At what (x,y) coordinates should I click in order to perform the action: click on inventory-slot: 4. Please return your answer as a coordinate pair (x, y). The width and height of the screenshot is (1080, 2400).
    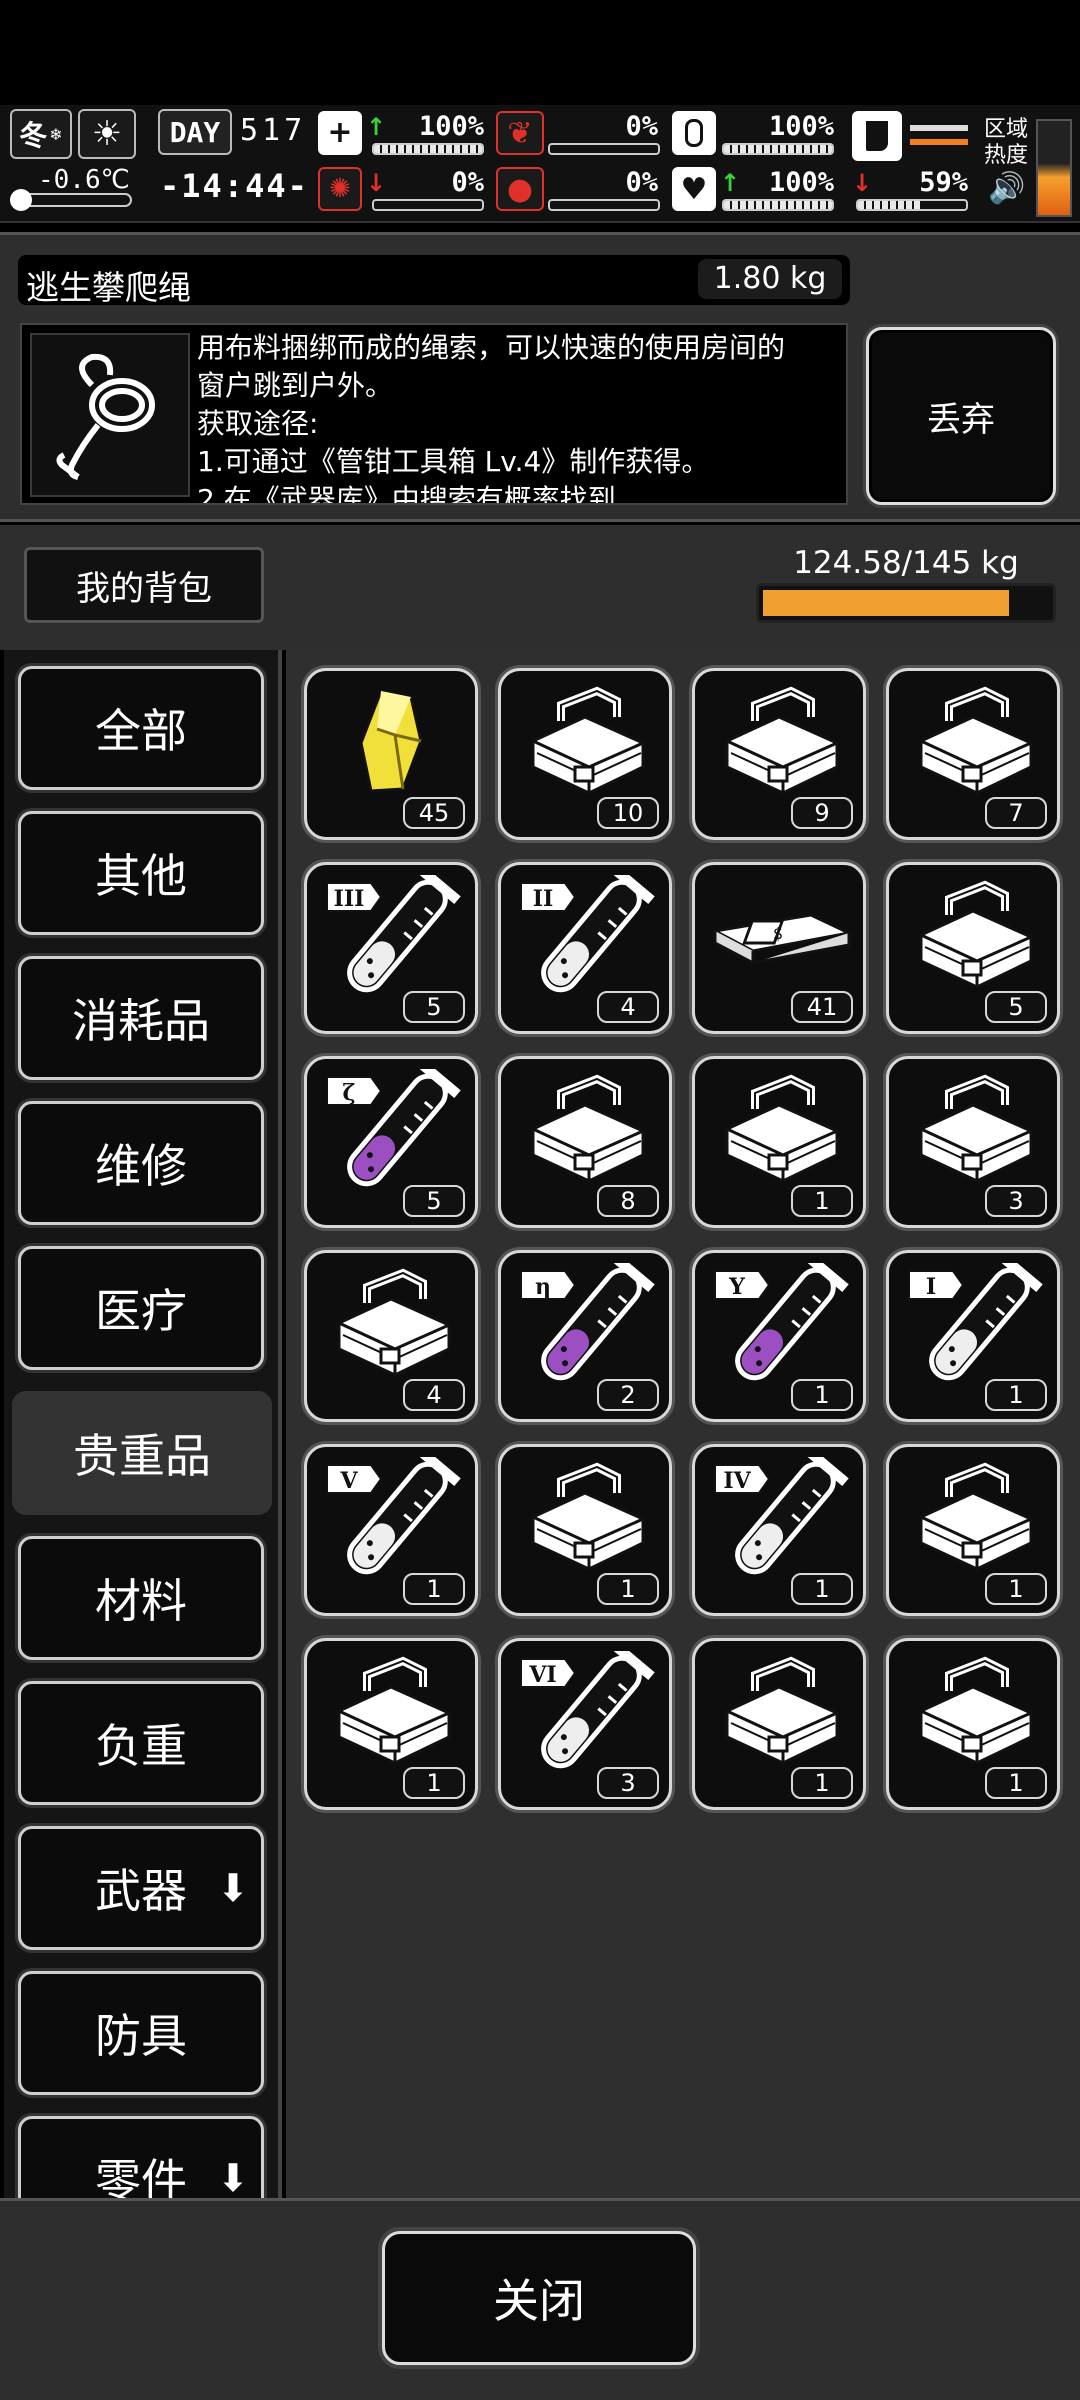
    Looking at the image, I should click on (391, 1336).